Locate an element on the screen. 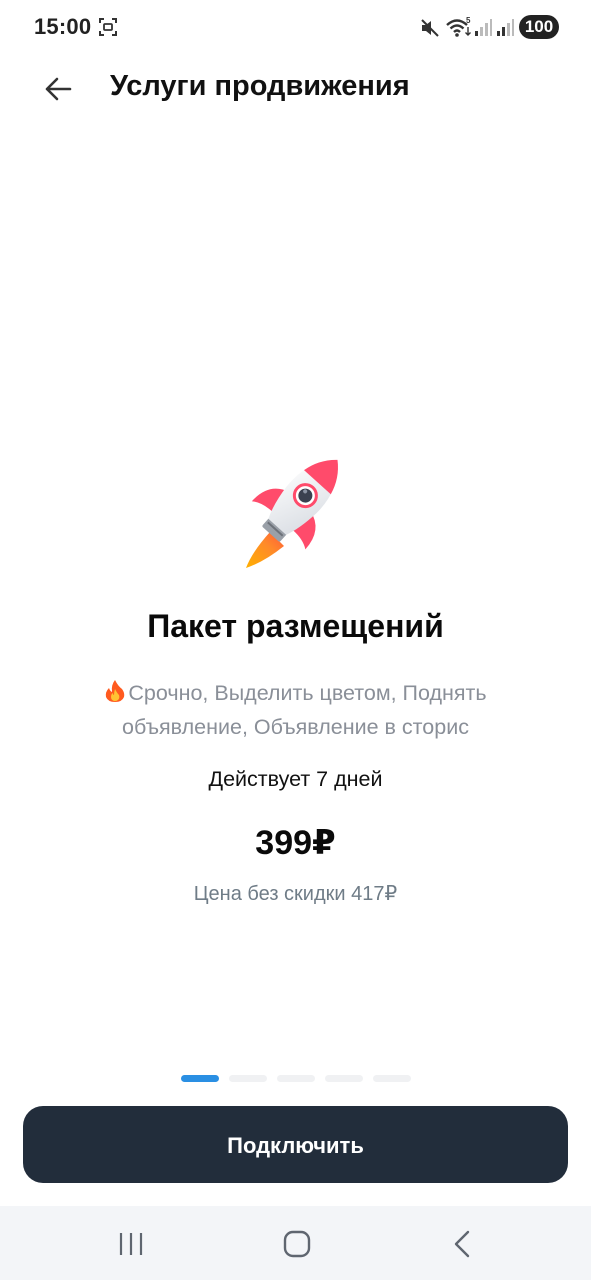  package-title: Пакет размещений is located at coordinates (295, 626).